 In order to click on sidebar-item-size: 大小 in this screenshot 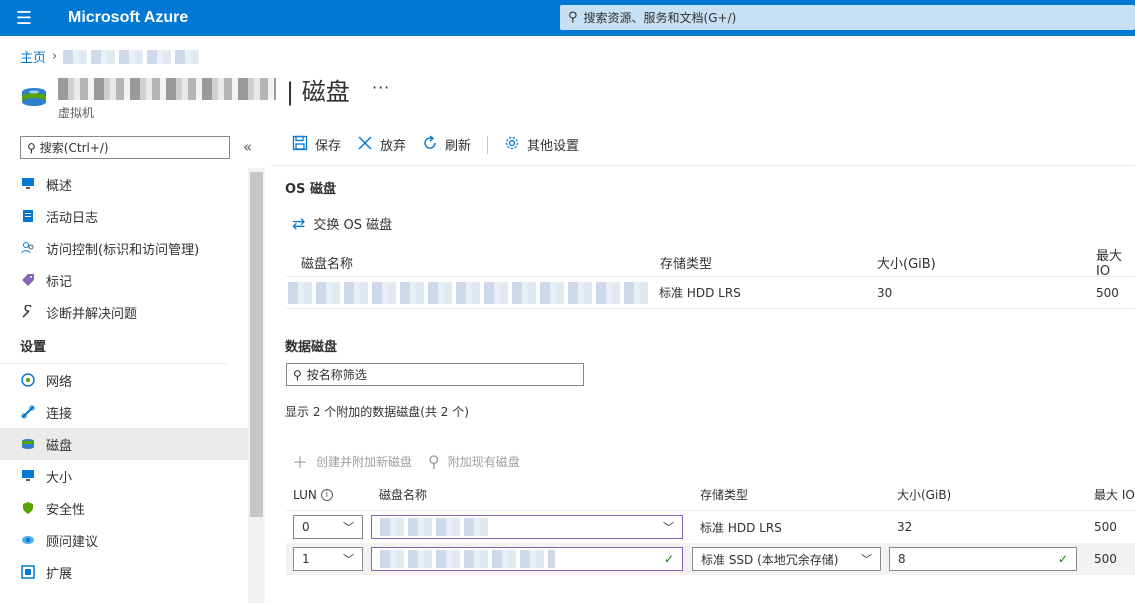, I will do `click(124, 476)`.